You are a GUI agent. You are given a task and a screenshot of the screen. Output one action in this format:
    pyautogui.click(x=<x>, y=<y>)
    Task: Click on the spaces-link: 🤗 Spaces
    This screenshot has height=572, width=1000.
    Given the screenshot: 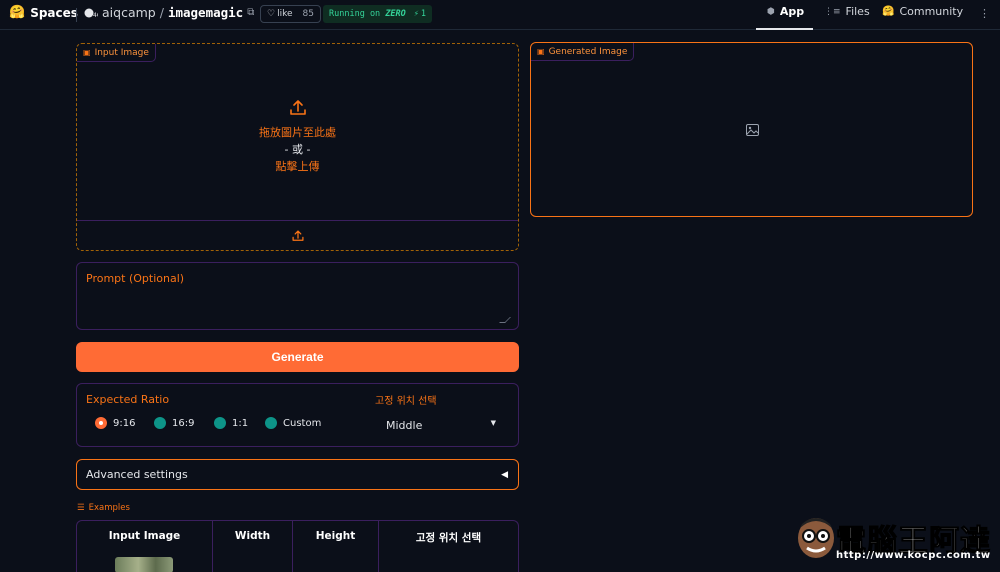 What is the action you would take?
    pyautogui.click(x=43, y=12)
    